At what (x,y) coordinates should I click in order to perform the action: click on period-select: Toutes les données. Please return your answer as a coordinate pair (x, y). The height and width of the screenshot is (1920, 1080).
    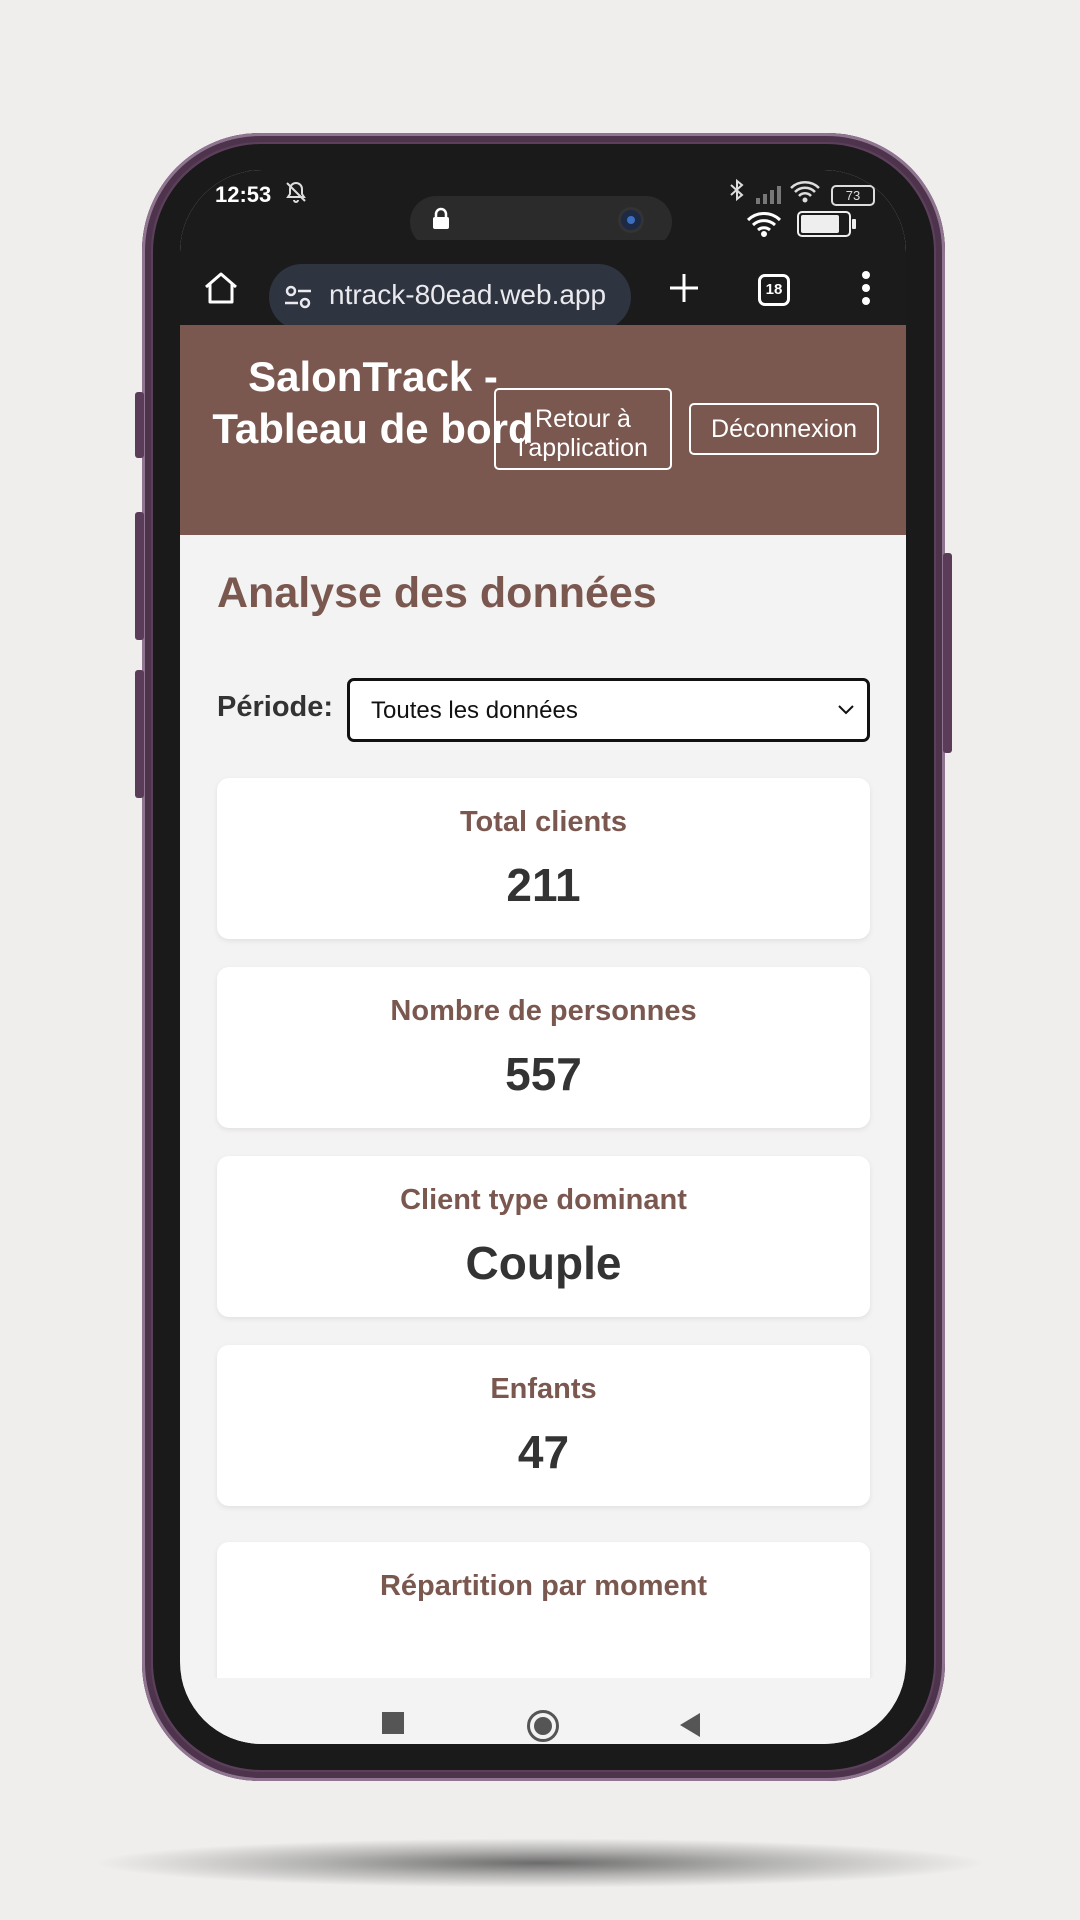
    Looking at the image, I should click on (608, 710).